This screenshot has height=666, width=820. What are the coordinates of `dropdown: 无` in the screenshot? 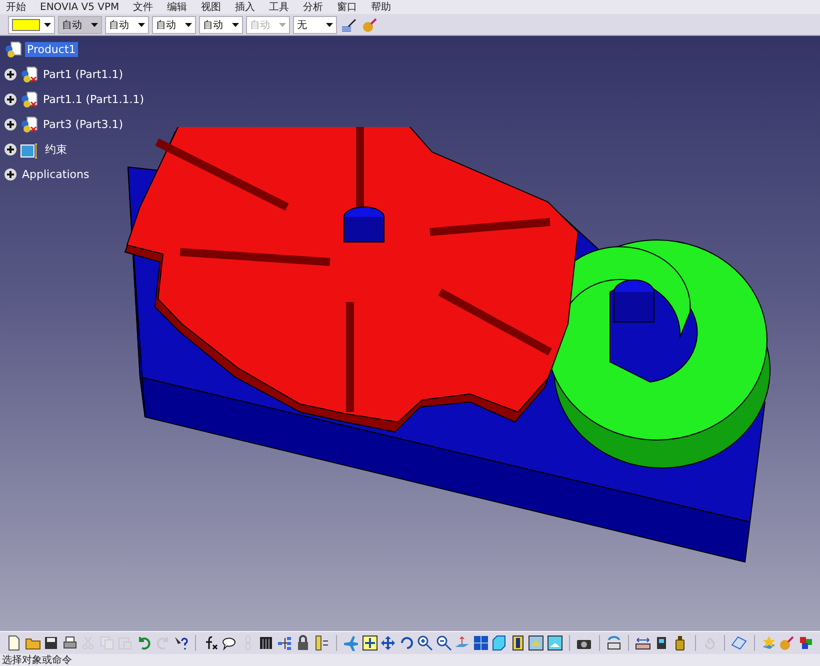 It's located at (315, 25).